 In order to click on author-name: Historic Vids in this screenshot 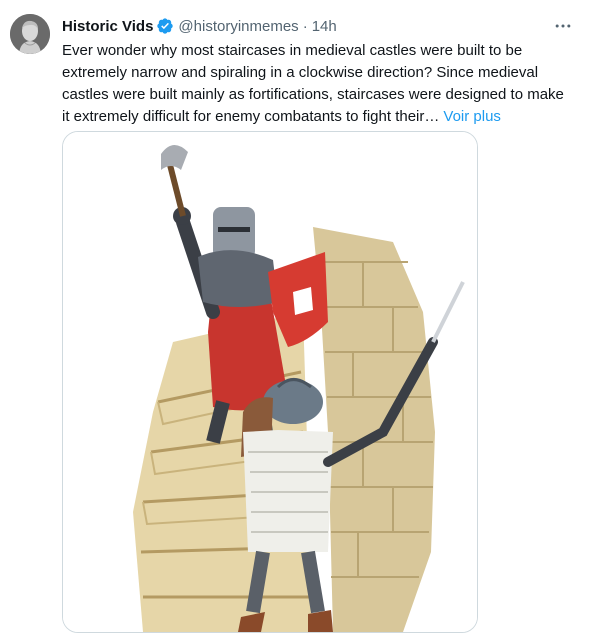, I will do `click(107, 26)`.